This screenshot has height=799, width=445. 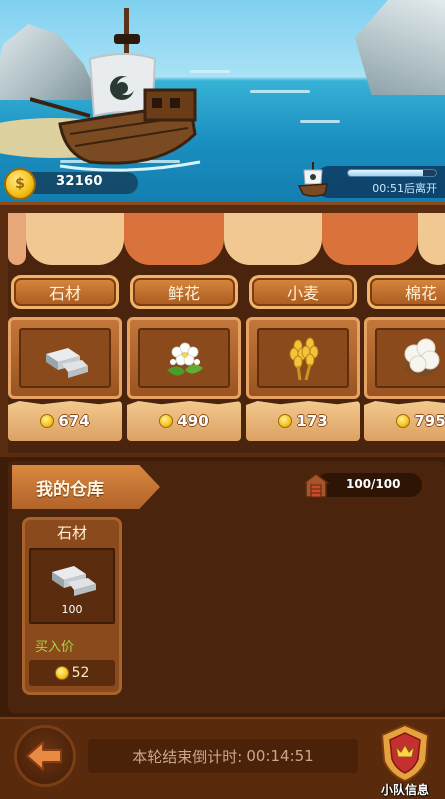 What do you see at coordinates (422, 357) in the screenshot?
I see `cotton-icon` at bounding box center [422, 357].